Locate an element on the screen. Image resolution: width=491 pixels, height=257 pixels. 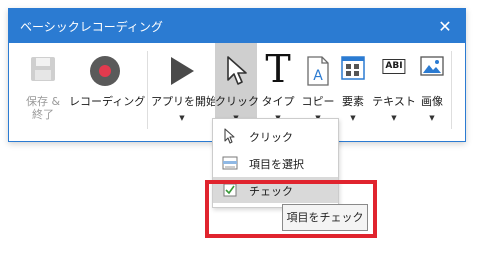
save-label-line1: 保存 & is located at coordinates (43, 101).